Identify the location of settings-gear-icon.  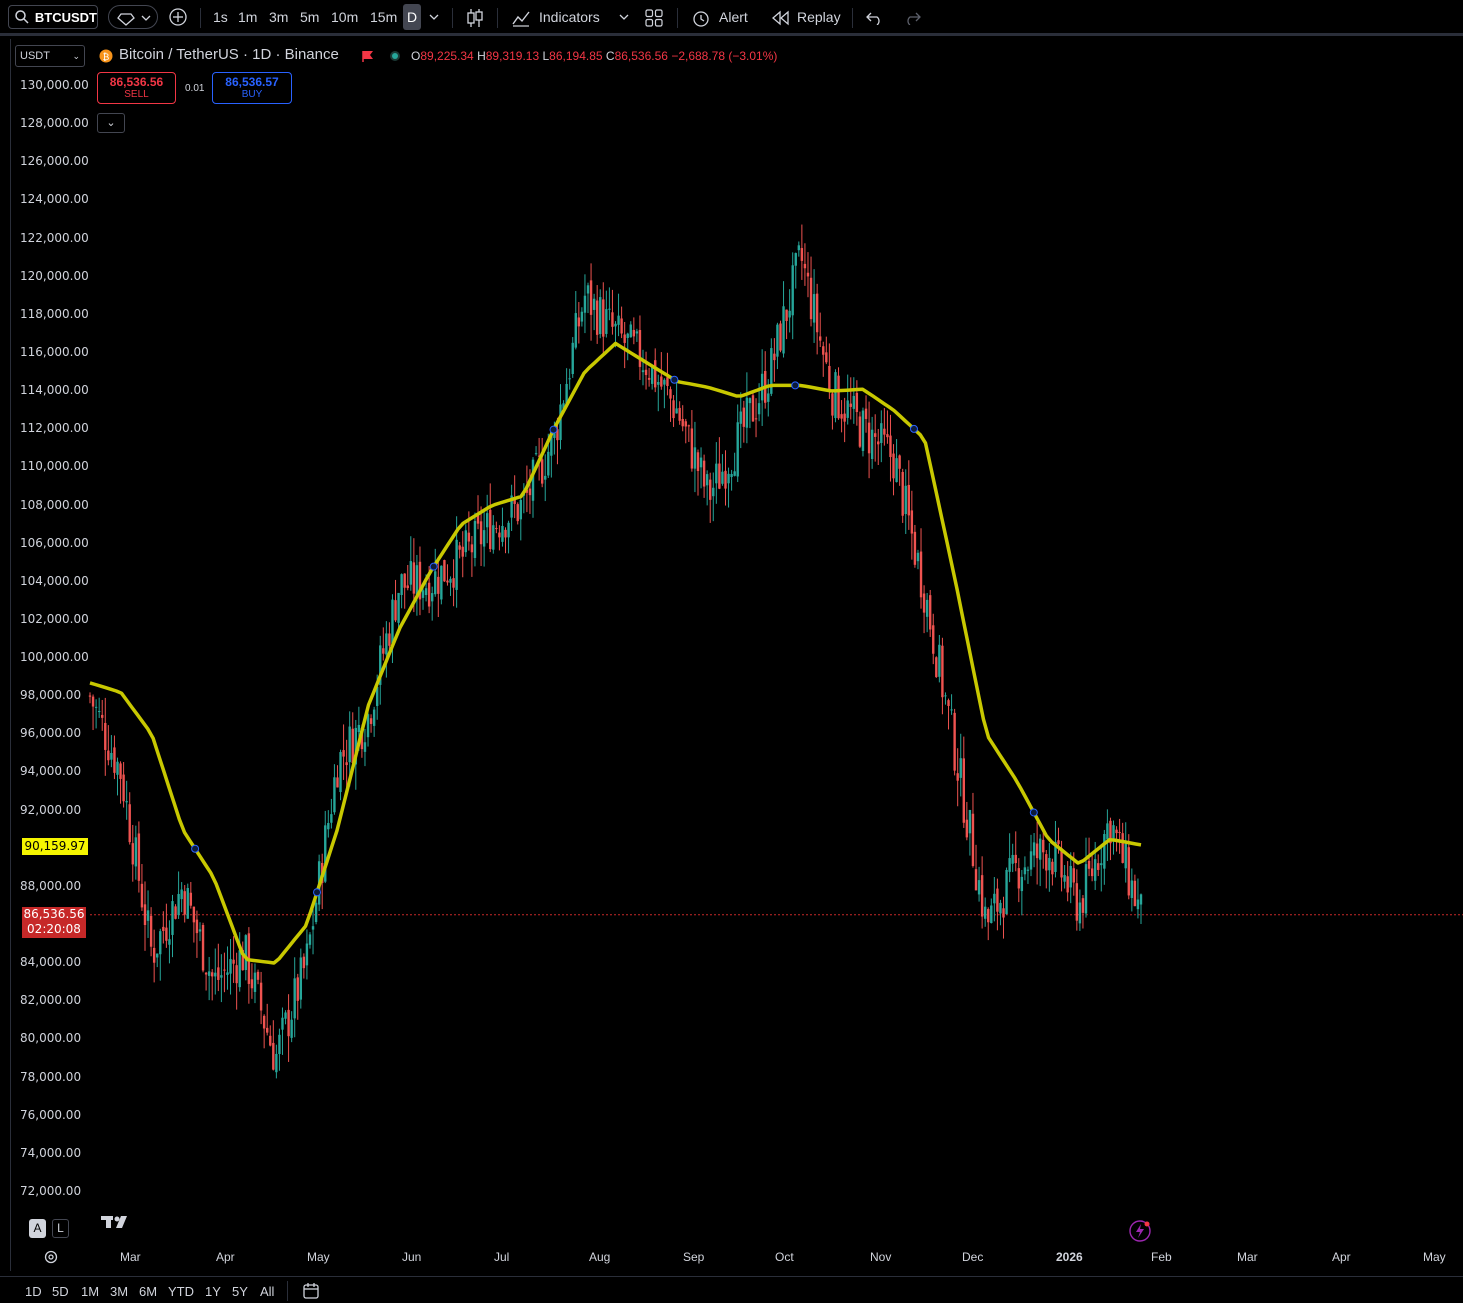
(51, 1257).